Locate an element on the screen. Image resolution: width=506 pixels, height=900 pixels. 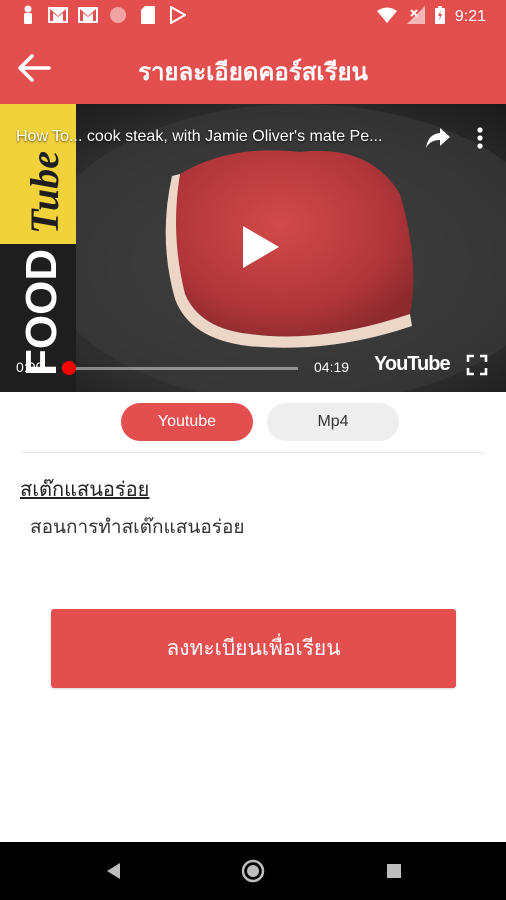
signal-icon is located at coordinates (415, 17).